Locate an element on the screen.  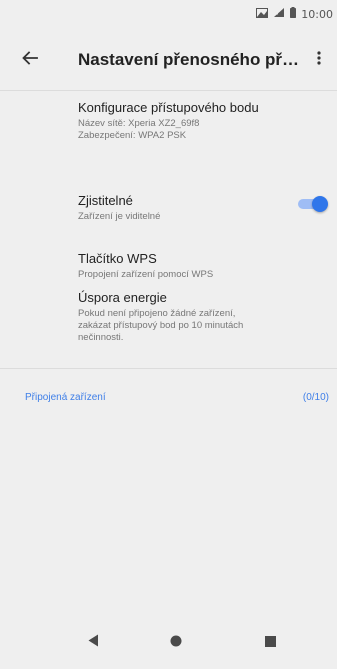
image-notification-icon is located at coordinates (262, 14).